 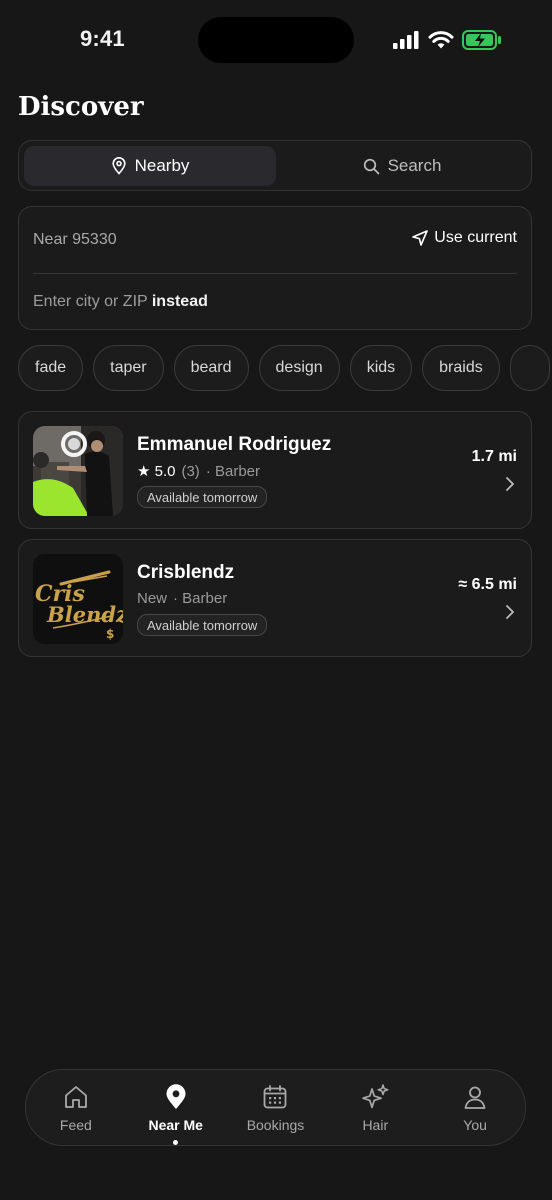 I want to click on search-label: Search, so click(x=414, y=165).